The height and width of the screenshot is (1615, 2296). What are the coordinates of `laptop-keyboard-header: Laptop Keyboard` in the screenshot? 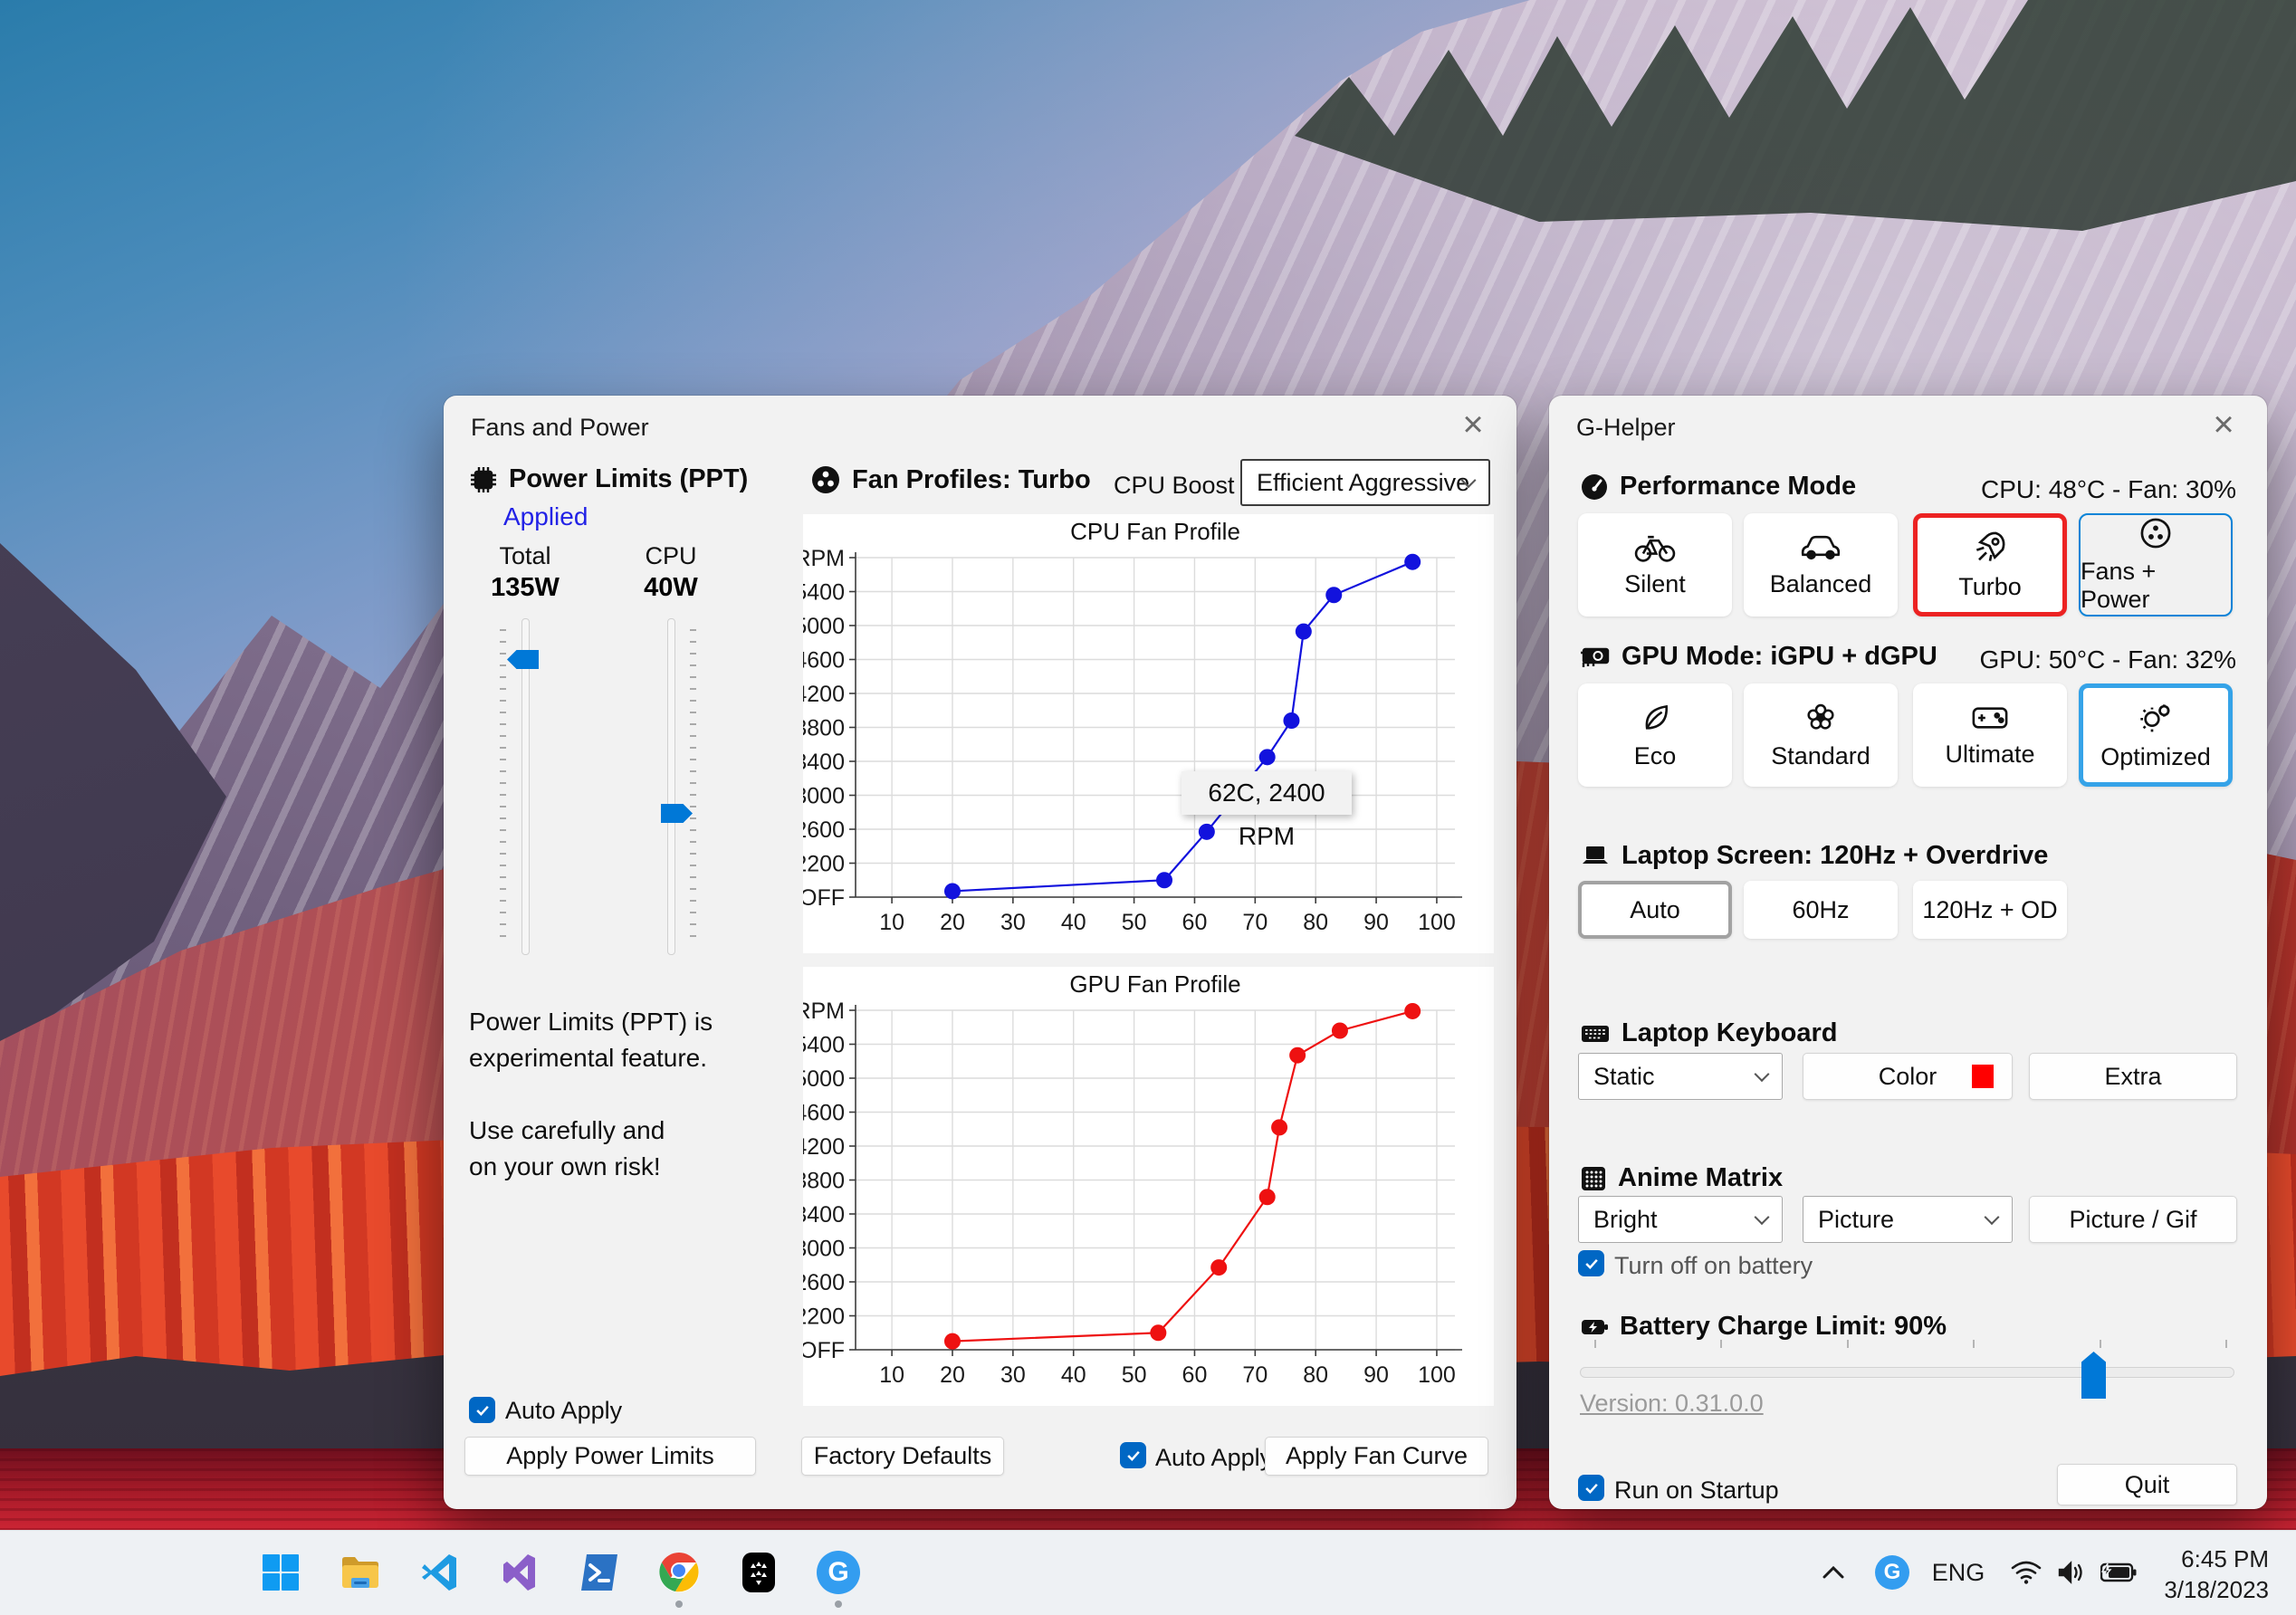 It's located at (1708, 1033).